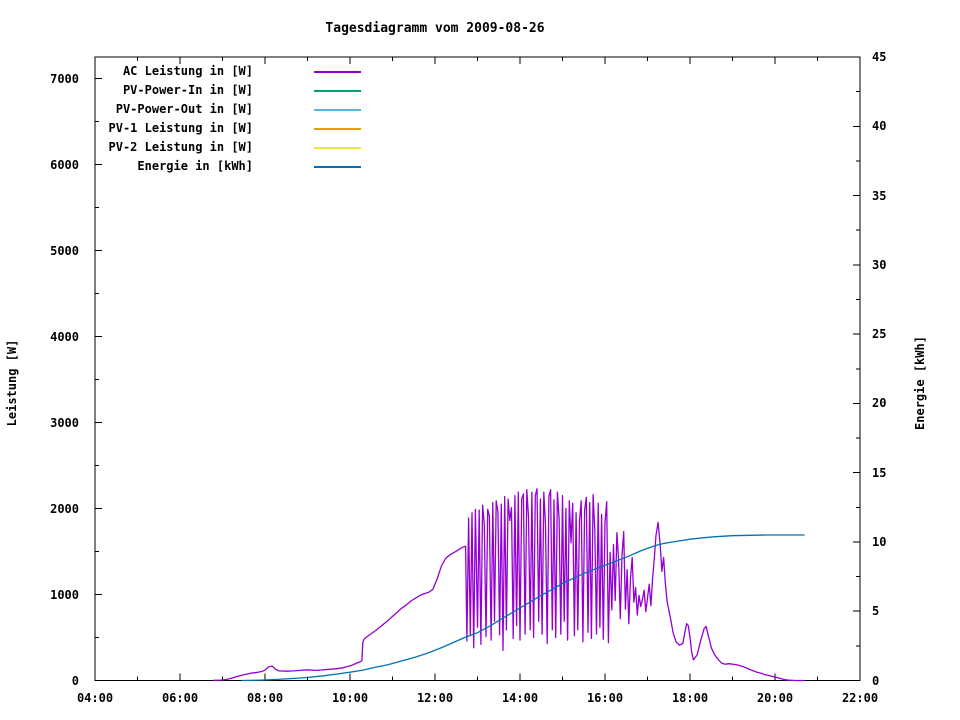 The height and width of the screenshot is (720, 960). I want to click on y2-tick-label: 5, so click(876, 611).